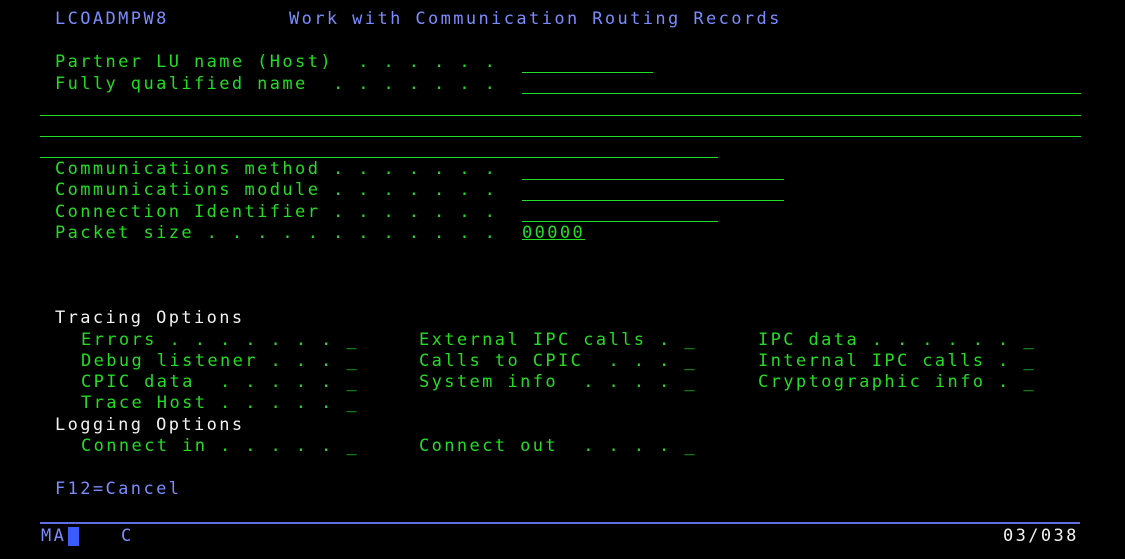  I want to click on screen-title: Work with Communication Routing Records, so click(535, 19).